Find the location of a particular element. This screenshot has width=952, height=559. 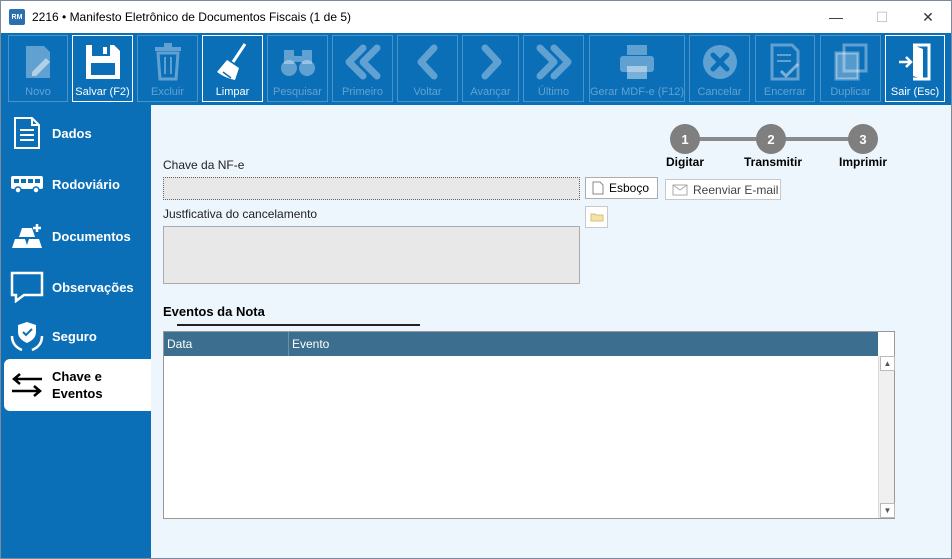

chave-nfe-field is located at coordinates (371, 188).